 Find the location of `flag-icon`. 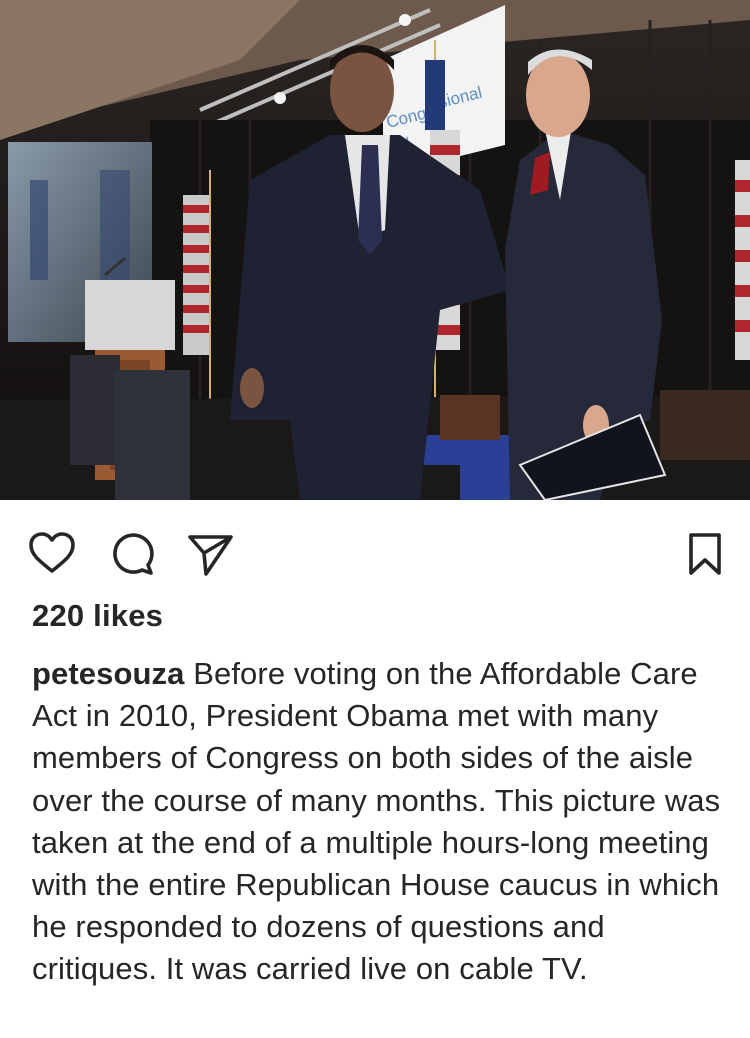

flag-icon is located at coordinates (742, 260).